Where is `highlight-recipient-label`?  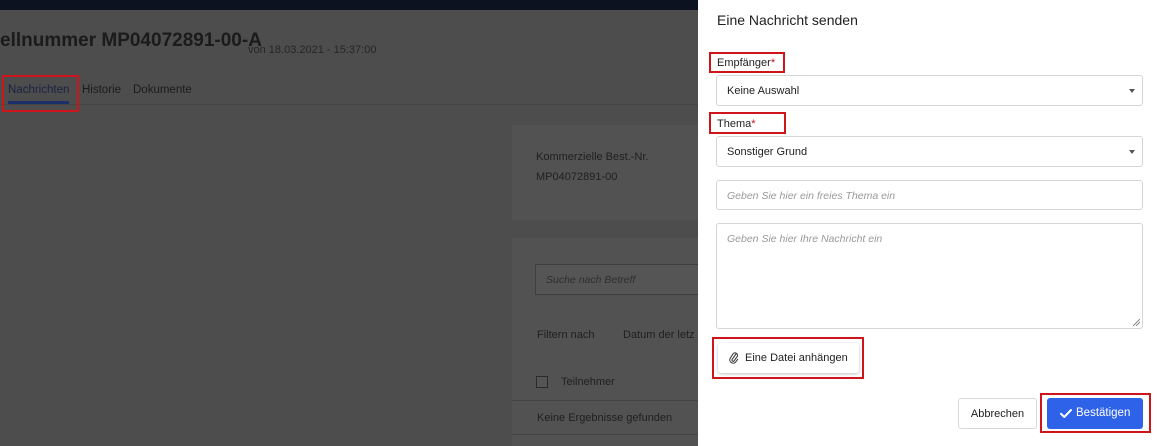 highlight-recipient-label is located at coordinates (747, 62).